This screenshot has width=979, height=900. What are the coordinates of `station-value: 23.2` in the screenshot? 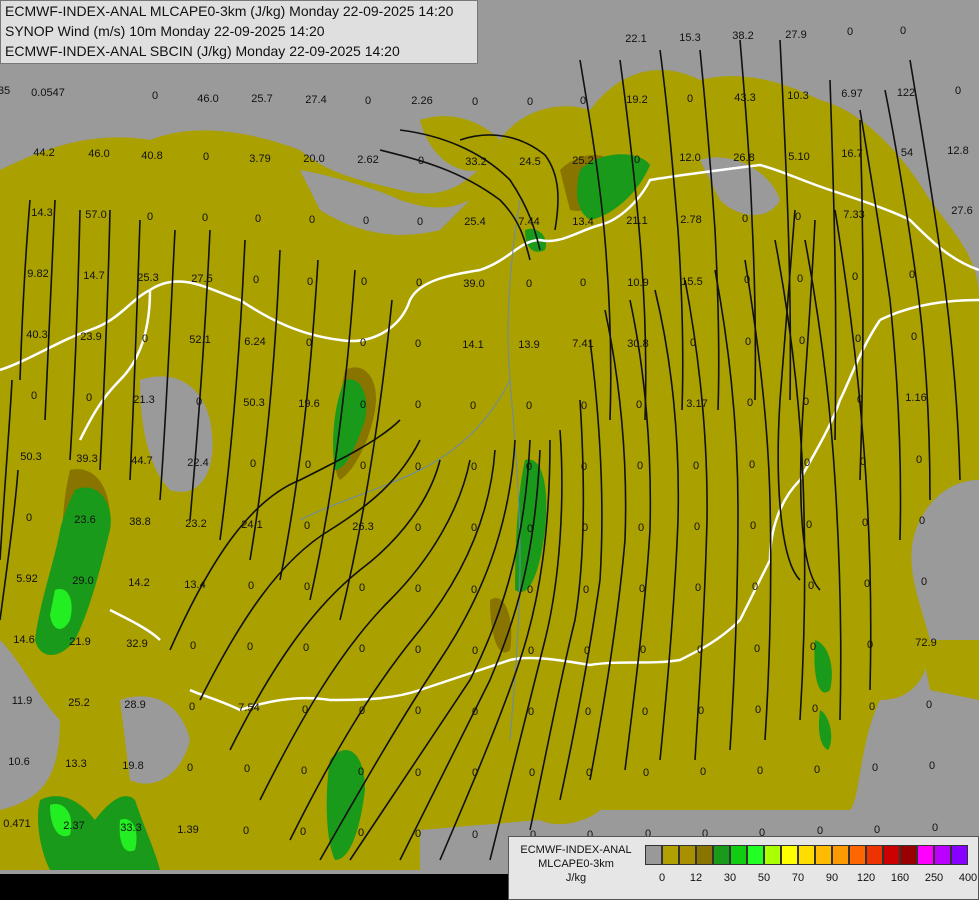 It's located at (195, 524).